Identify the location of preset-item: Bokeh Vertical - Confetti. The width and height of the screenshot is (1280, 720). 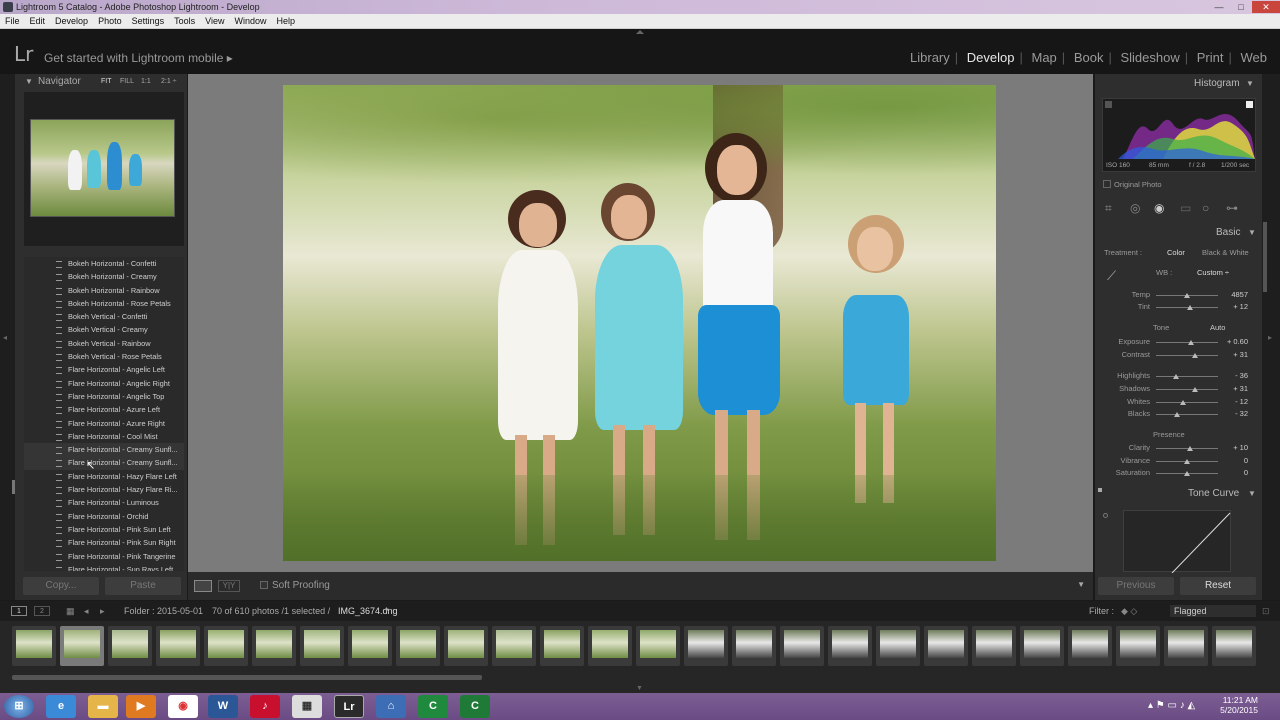
(104, 316).